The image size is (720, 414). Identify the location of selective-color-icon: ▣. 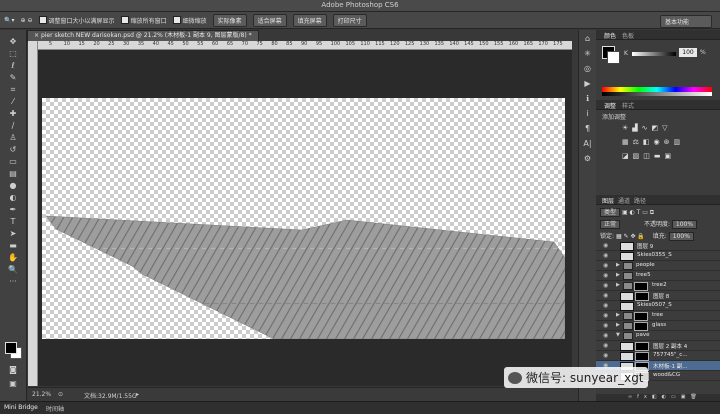
(668, 156).